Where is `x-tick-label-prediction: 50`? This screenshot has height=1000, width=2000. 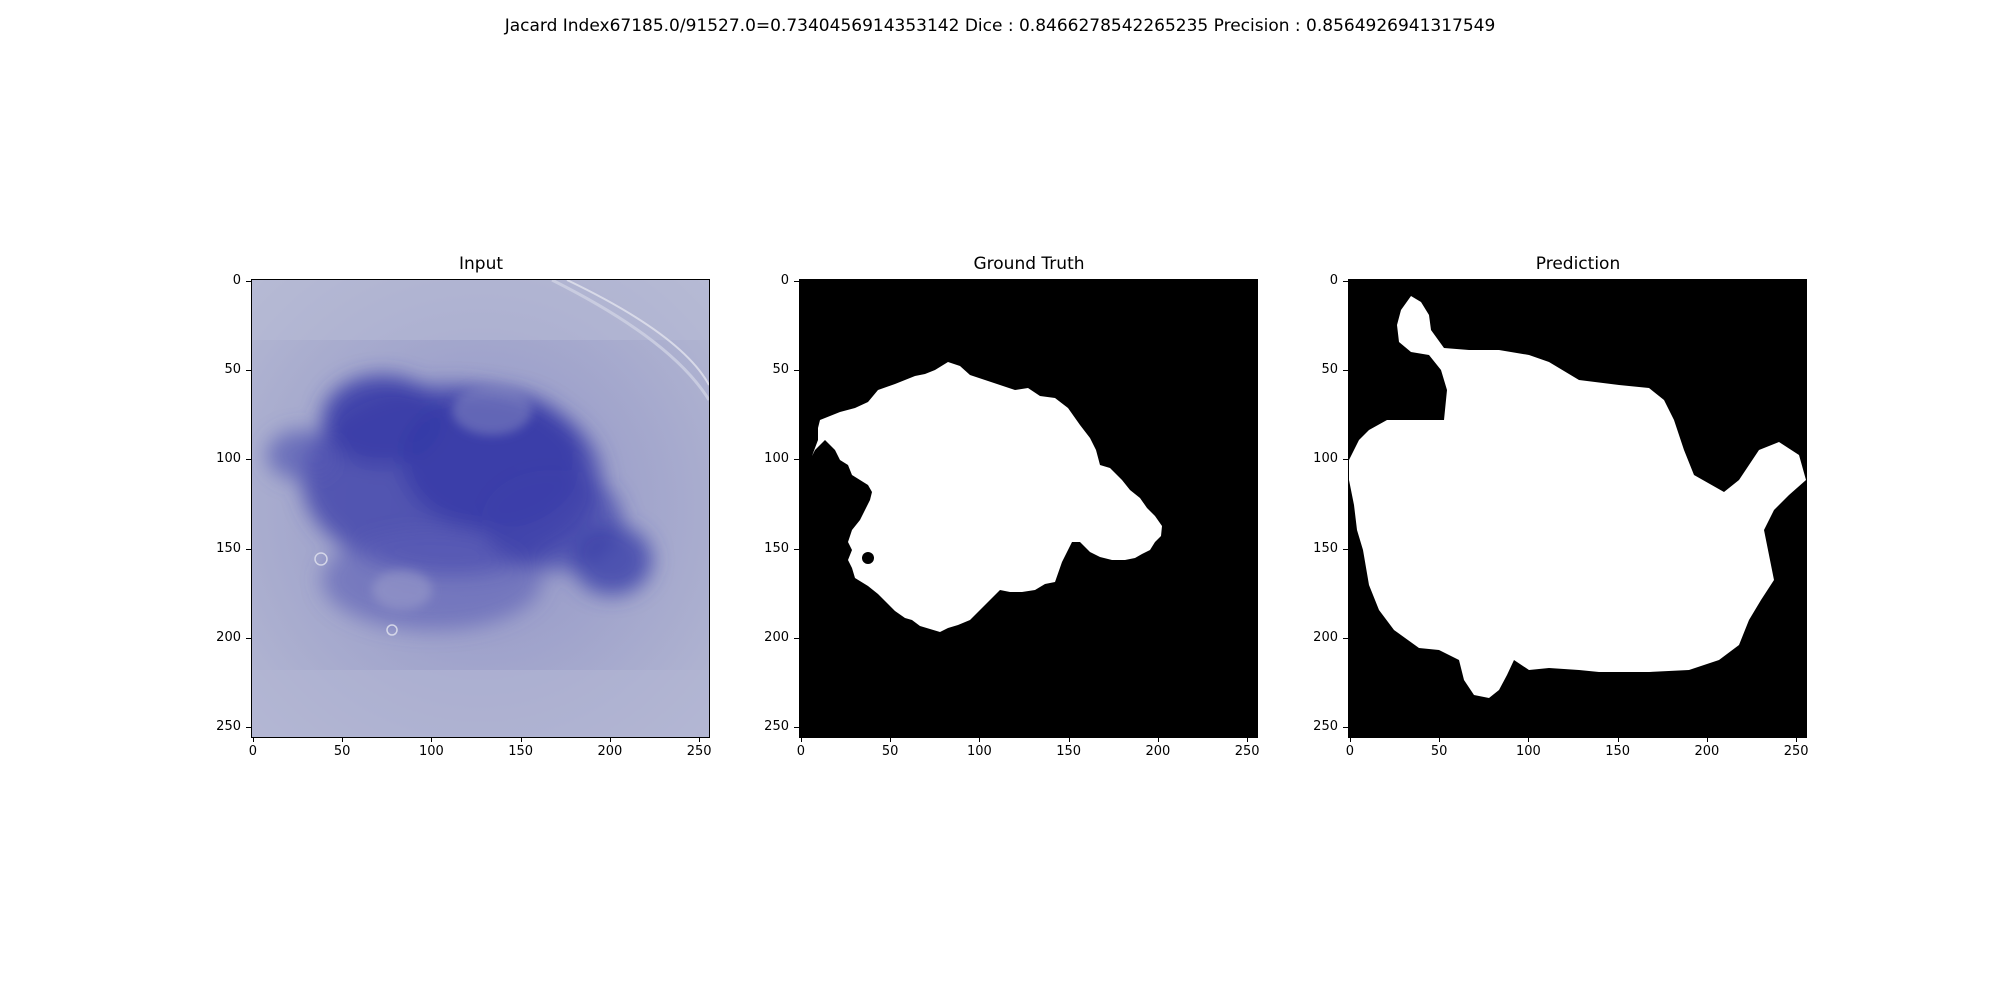 x-tick-label-prediction: 50 is located at coordinates (1439, 751).